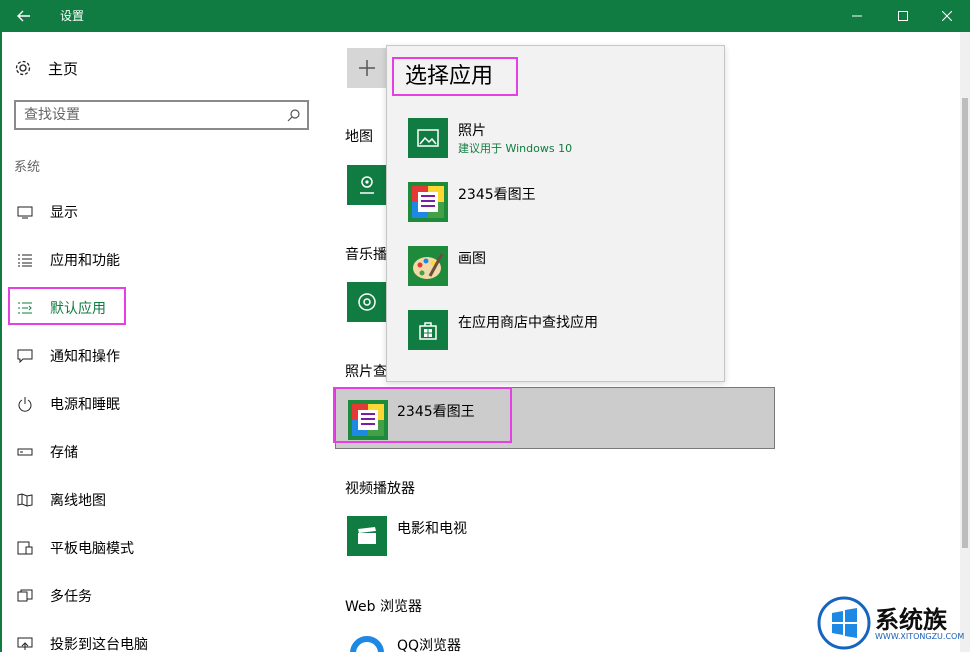 This screenshot has width=970, height=652. Describe the element at coordinates (25, 212) in the screenshot. I see `display-icon` at that location.